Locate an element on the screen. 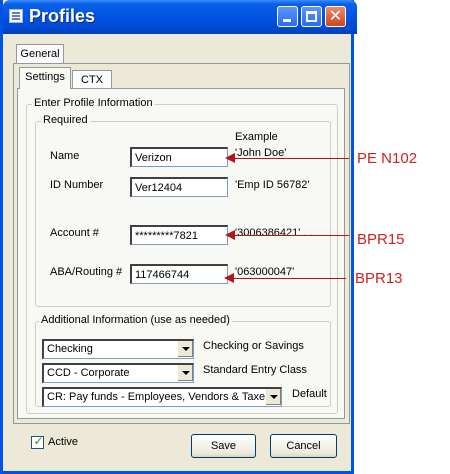 This screenshot has width=450, height=474. entry-class-value: CCD - Corporate is located at coordinates (88, 373).